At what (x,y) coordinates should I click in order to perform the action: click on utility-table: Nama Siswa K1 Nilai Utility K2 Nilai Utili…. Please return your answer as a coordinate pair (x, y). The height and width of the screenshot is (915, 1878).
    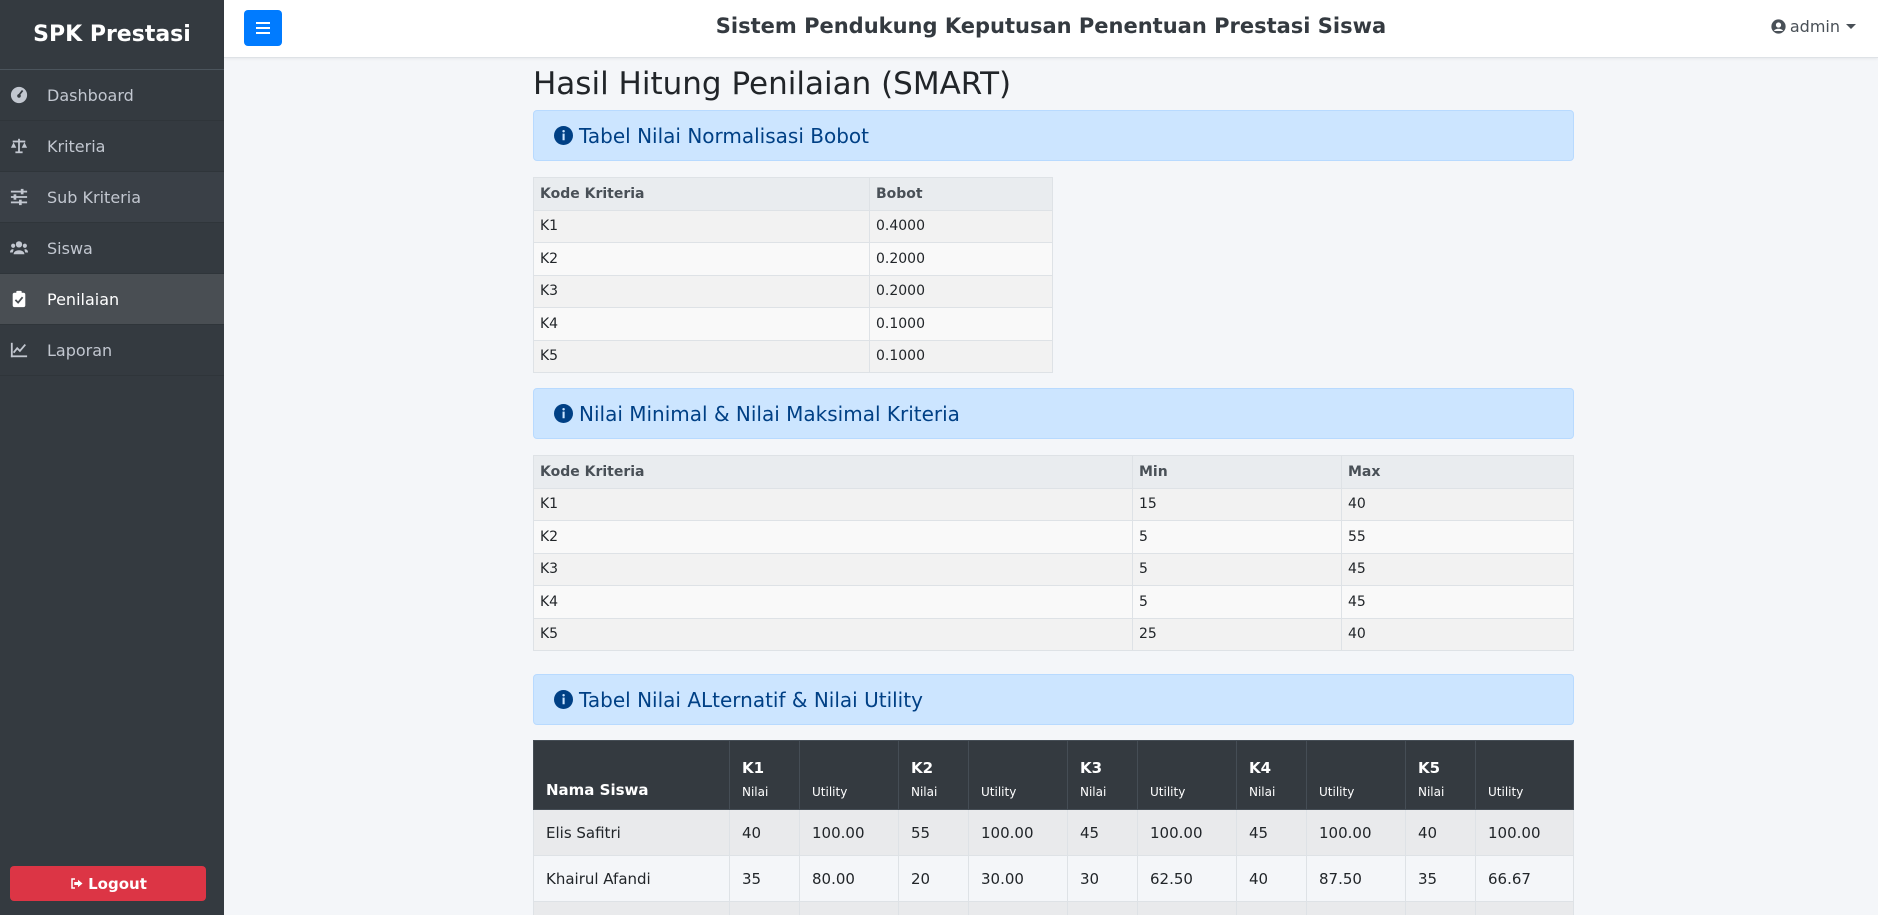
    Looking at the image, I should click on (1053, 827).